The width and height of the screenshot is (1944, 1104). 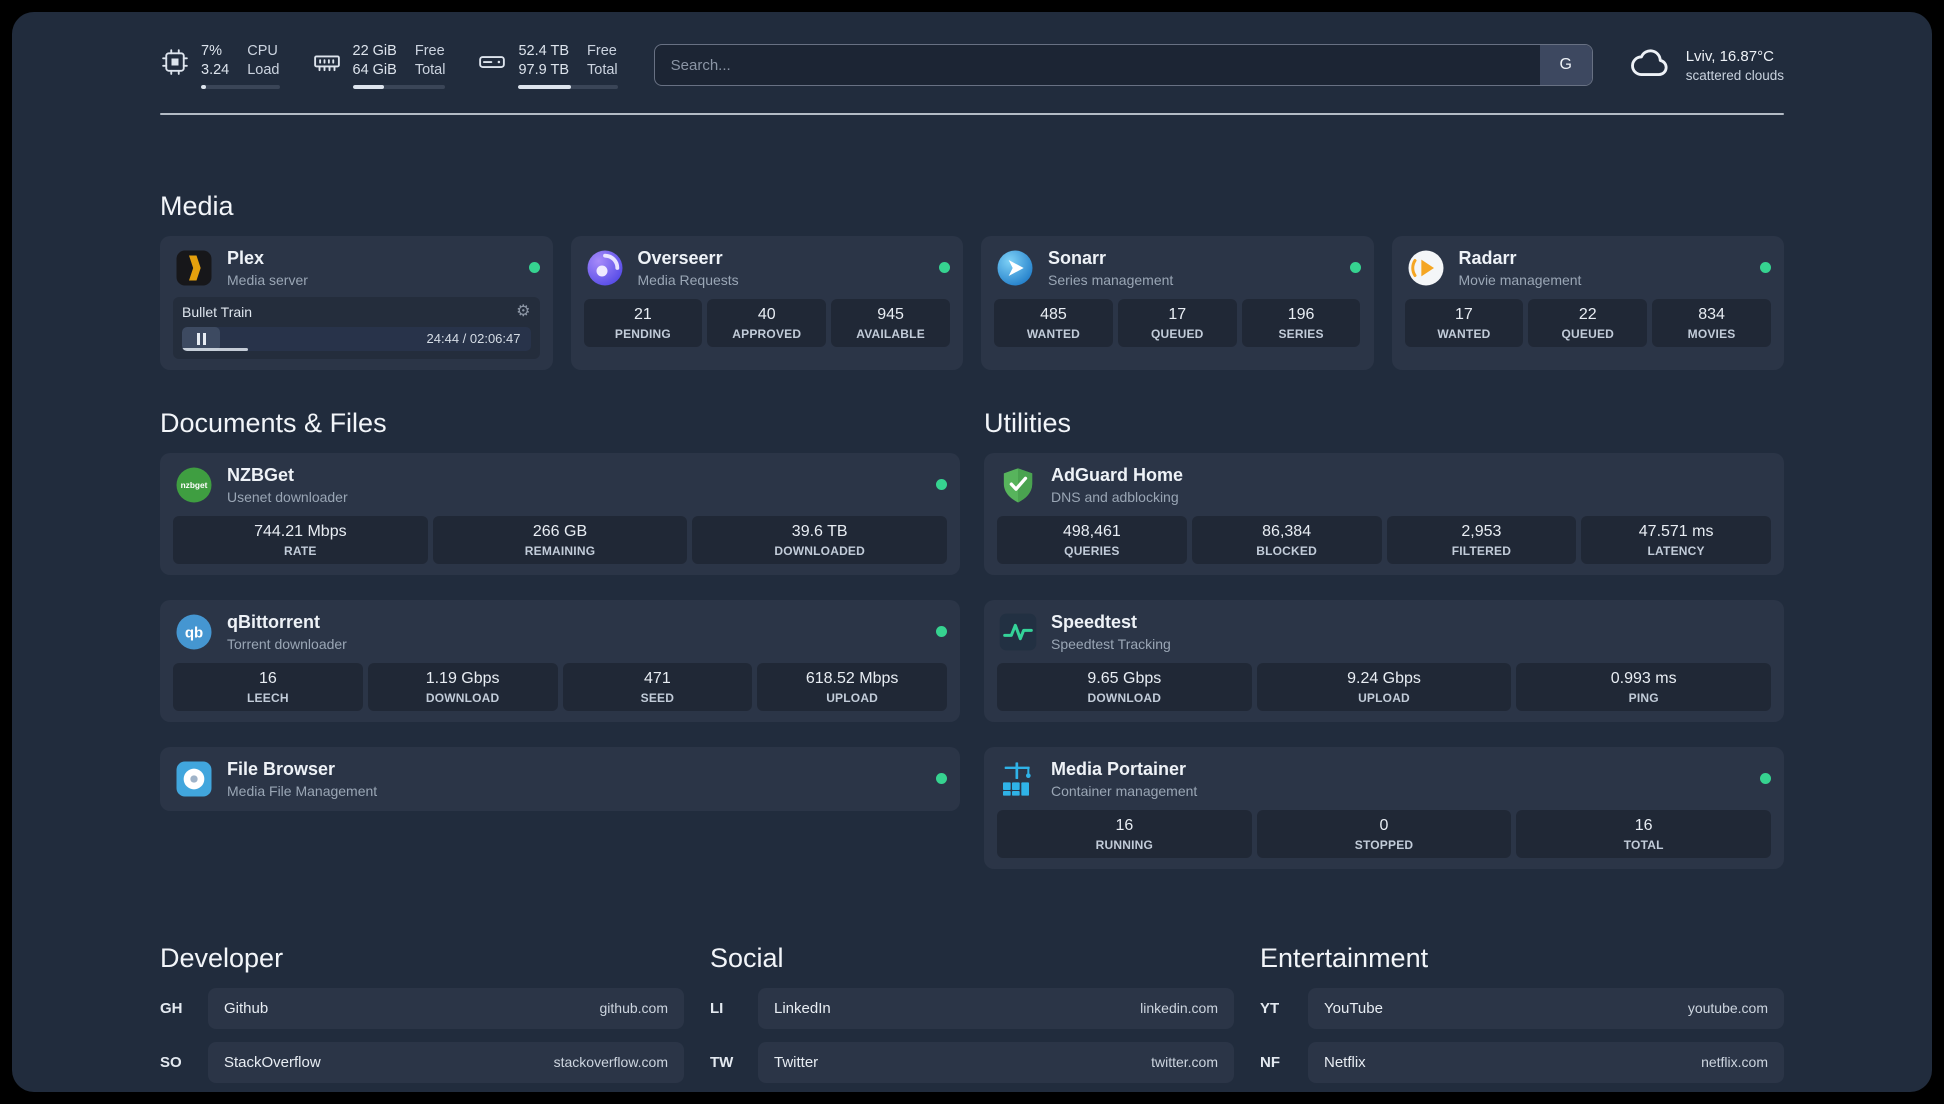 I want to click on cpu-progress-bar, so click(x=240, y=86).